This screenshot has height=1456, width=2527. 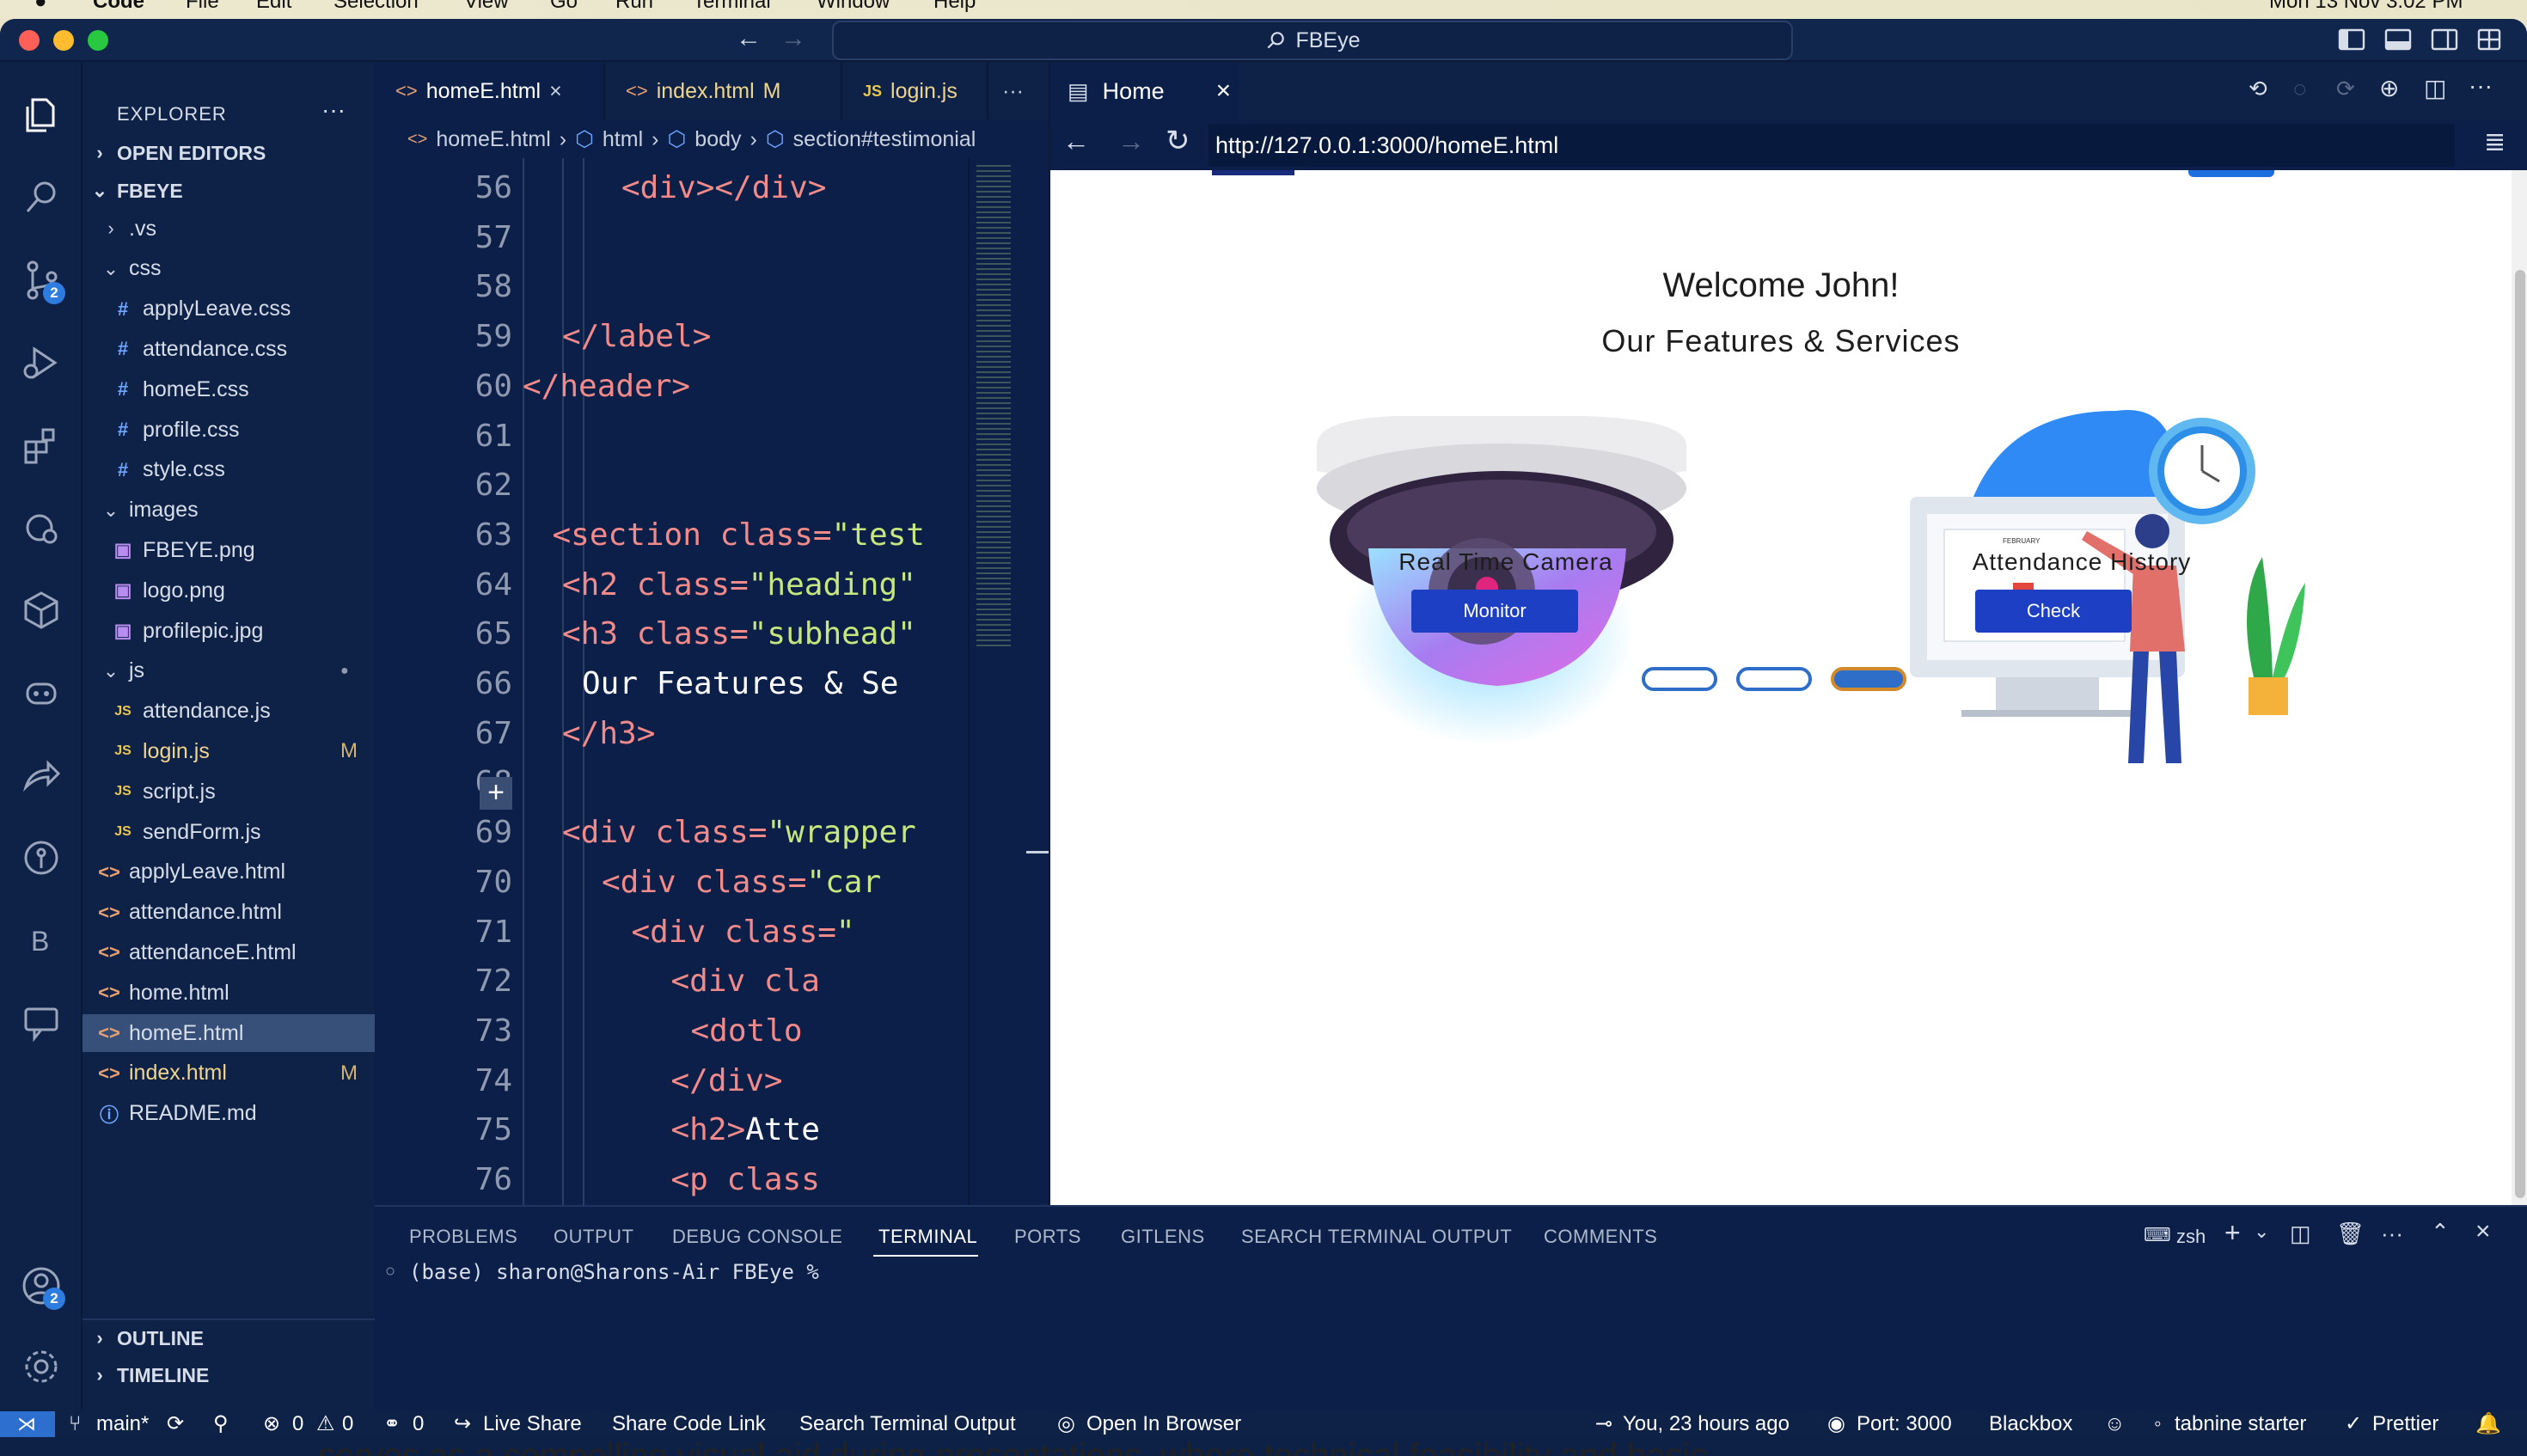 I want to click on manage-activity, so click(x=41, y=1367).